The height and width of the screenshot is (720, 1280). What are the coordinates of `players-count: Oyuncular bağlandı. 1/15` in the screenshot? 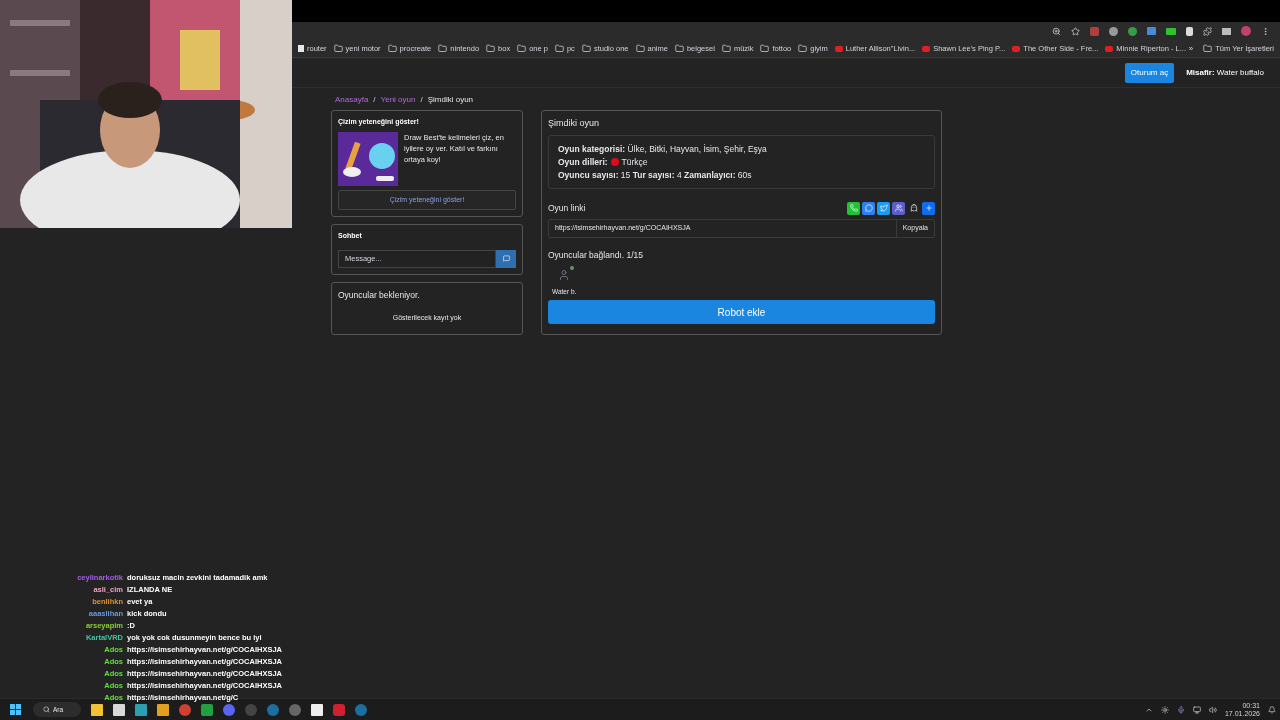 It's located at (596, 255).